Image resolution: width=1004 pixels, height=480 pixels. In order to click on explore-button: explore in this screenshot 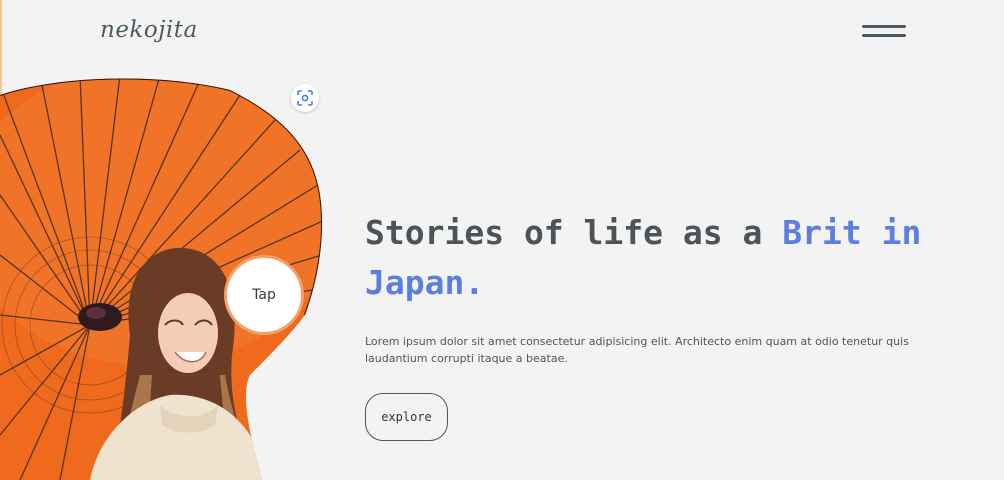, I will do `click(406, 417)`.